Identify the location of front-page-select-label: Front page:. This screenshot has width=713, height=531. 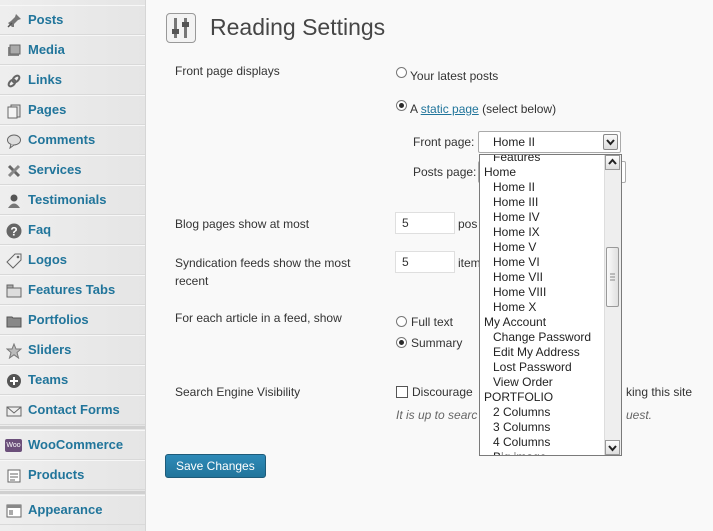
(444, 142).